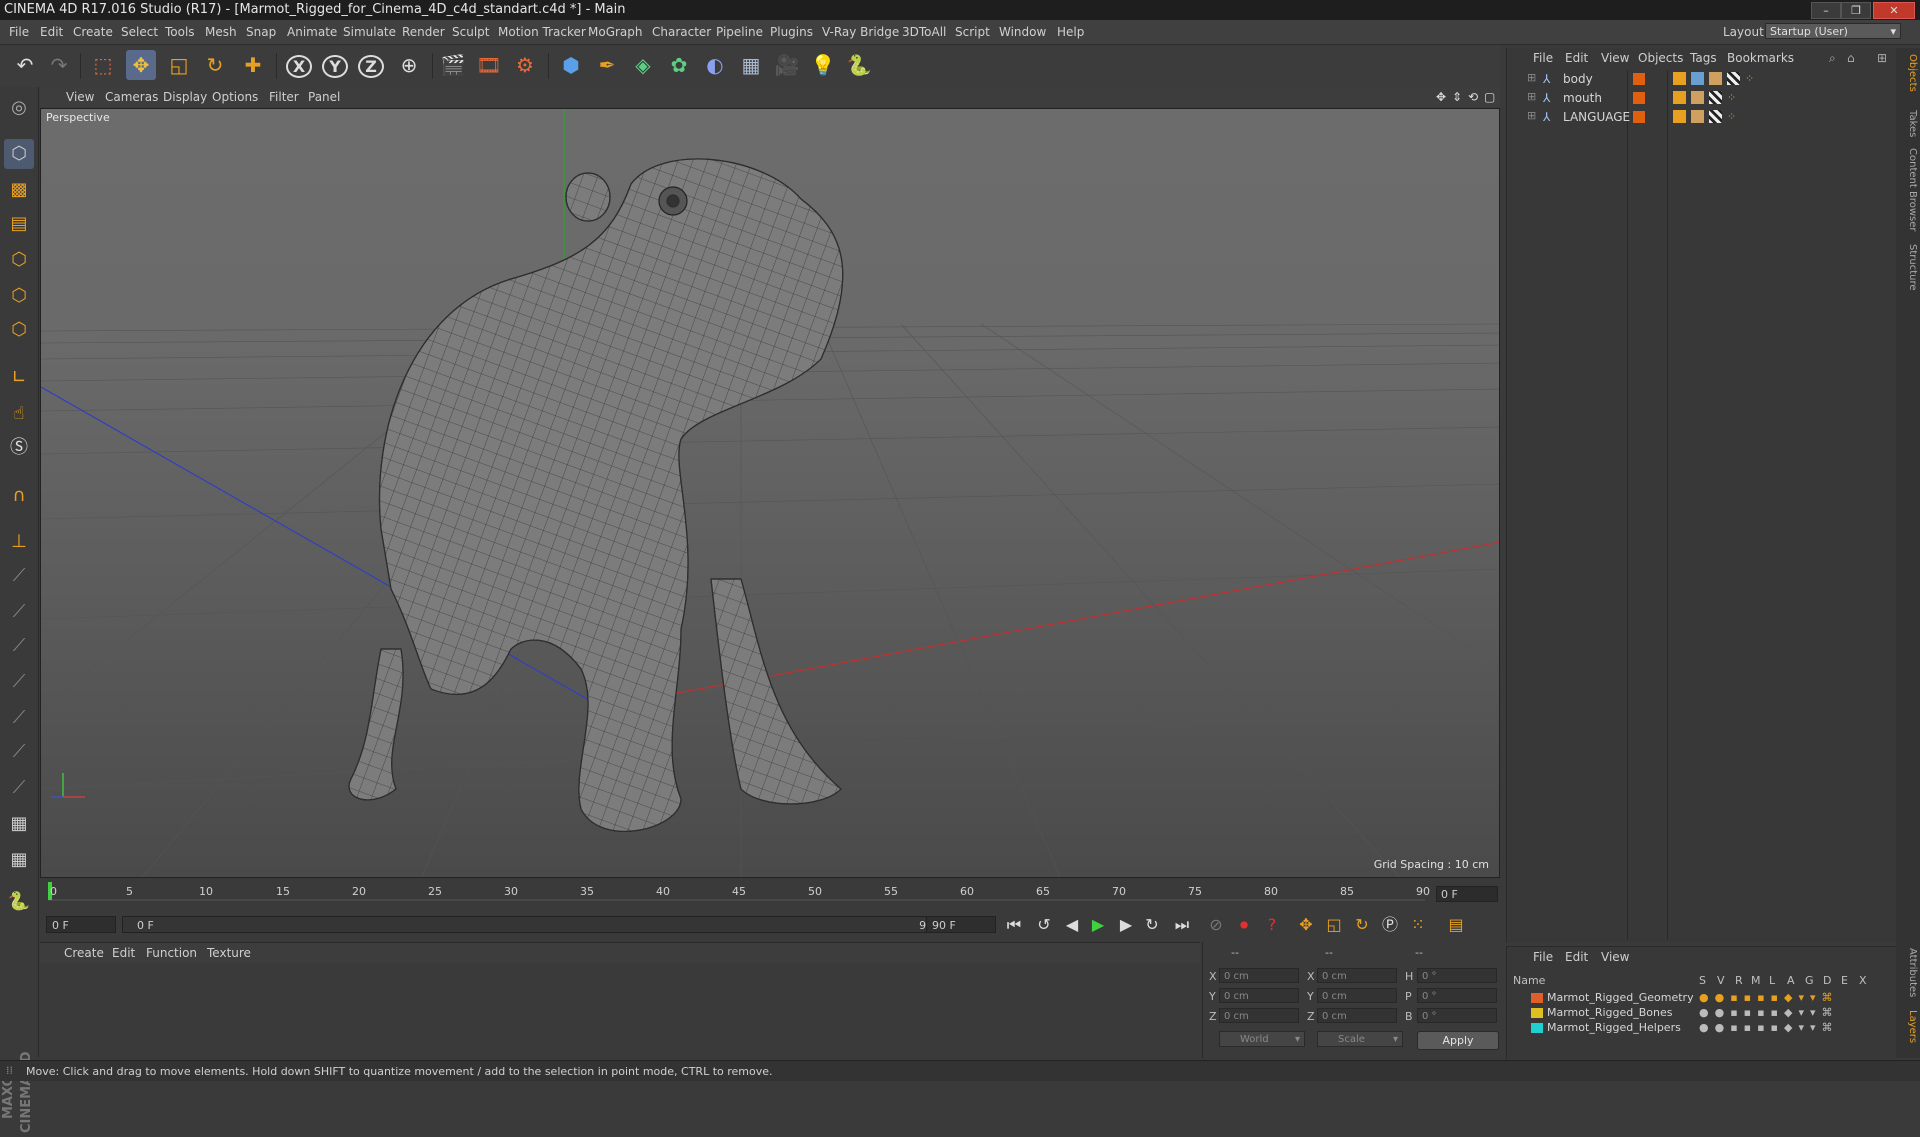 This screenshot has height=1137, width=1920. I want to click on expand-icon: ⊞, so click(1531, 115).